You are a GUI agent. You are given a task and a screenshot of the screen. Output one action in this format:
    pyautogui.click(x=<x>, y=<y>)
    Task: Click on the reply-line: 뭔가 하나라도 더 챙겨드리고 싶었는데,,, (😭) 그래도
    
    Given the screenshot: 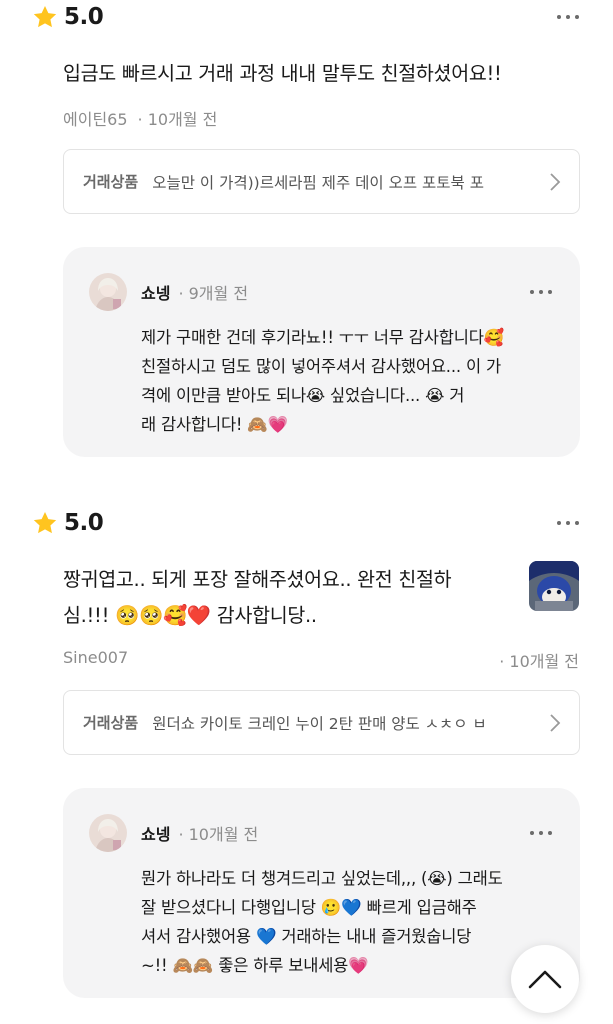 What is the action you would take?
    pyautogui.click(x=322, y=878)
    